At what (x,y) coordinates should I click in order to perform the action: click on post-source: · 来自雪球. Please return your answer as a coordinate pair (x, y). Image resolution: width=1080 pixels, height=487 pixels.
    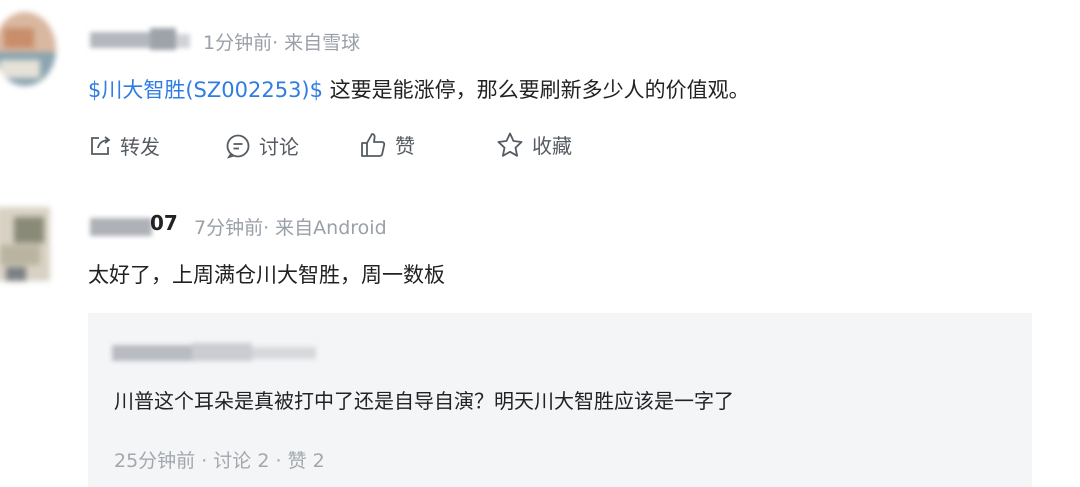
    Looking at the image, I should click on (316, 43).